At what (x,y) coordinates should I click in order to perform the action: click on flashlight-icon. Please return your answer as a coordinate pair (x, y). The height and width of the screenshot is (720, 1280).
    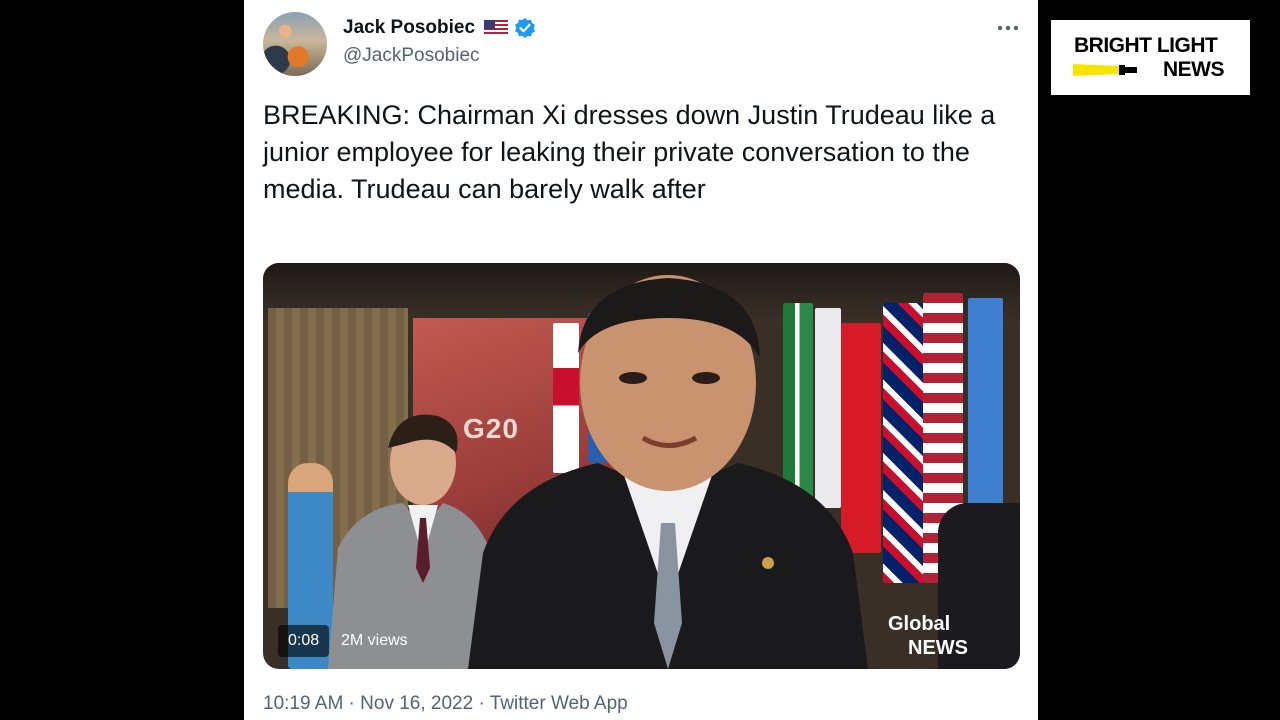
    Looking at the image, I should click on (1105, 70).